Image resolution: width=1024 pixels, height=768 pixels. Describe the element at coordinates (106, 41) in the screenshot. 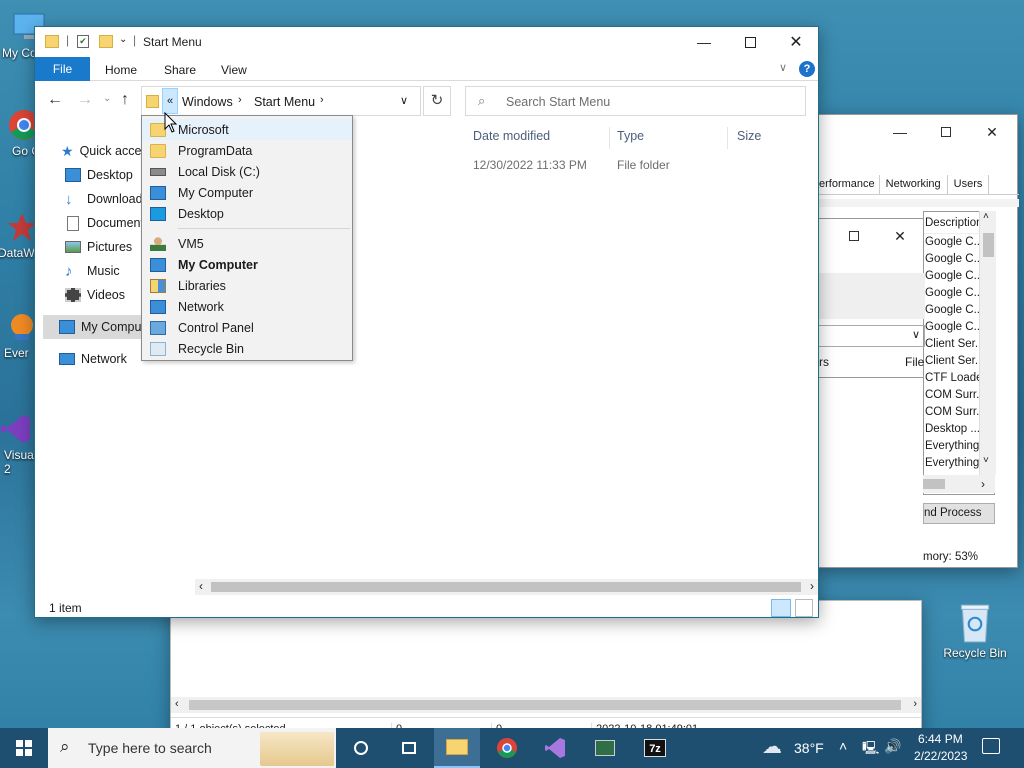

I see `new-folder-icon` at that location.